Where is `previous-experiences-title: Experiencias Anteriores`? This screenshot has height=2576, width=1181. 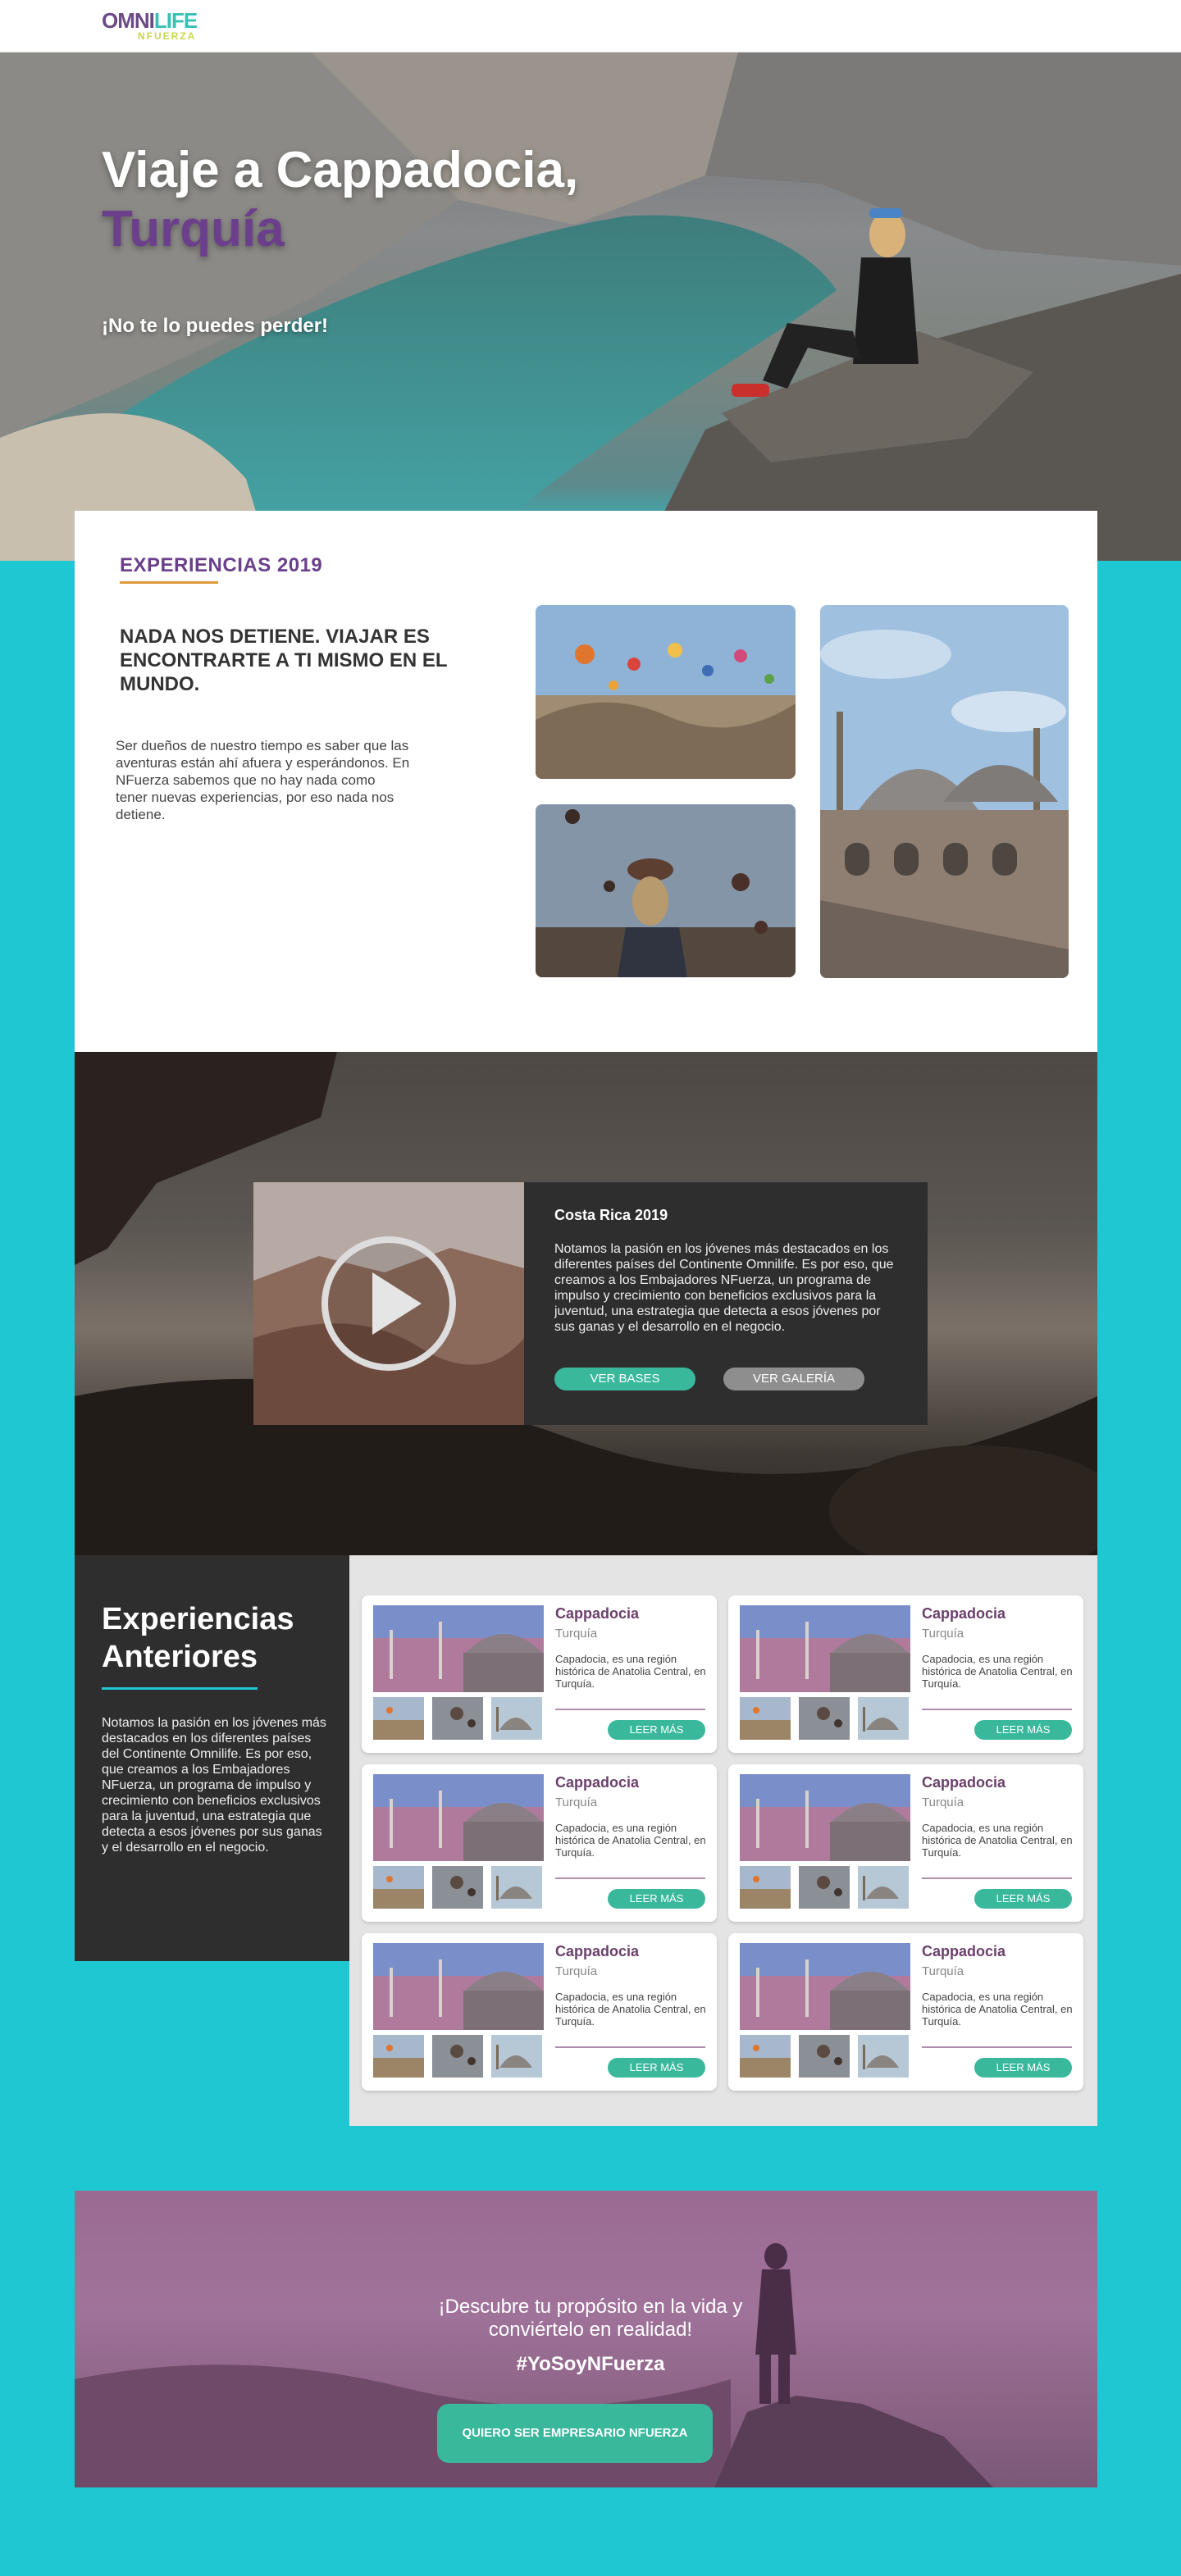
previous-experiences-title: Experiencias Anteriores is located at coordinates (216, 1638).